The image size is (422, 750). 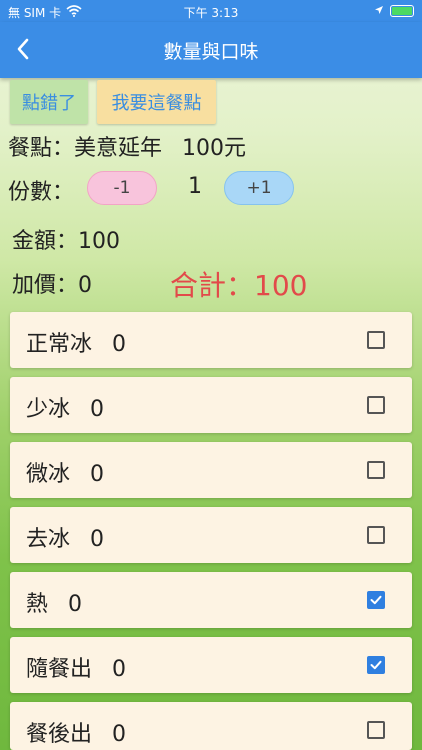 What do you see at coordinates (37, 604) in the screenshot?
I see `option-name: 熱` at bounding box center [37, 604].